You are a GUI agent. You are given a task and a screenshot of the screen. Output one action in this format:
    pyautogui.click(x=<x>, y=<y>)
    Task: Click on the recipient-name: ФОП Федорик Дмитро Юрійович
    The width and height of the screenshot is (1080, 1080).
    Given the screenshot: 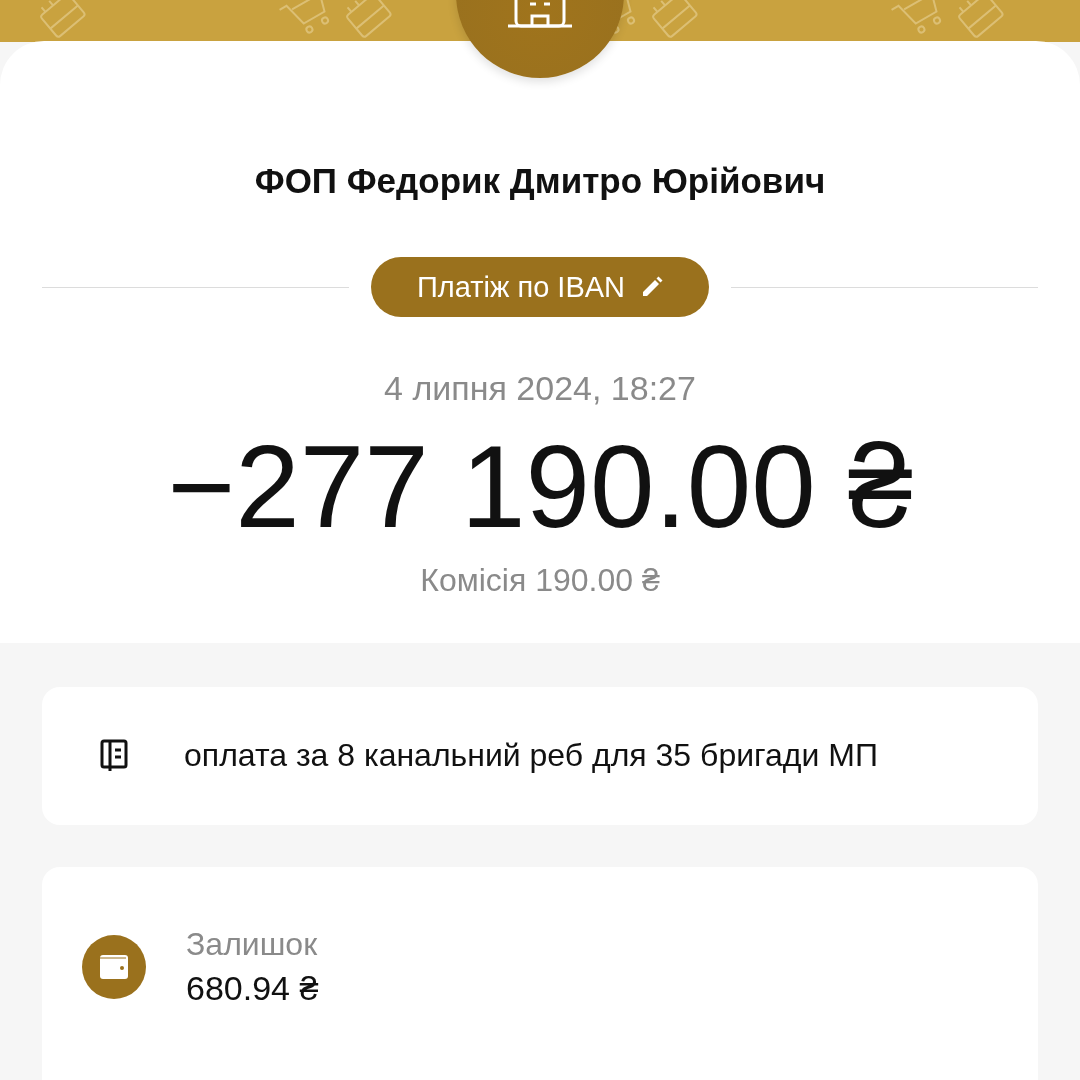 What is the action you would take?
    pyautogui.click(x=540, y=181)
    